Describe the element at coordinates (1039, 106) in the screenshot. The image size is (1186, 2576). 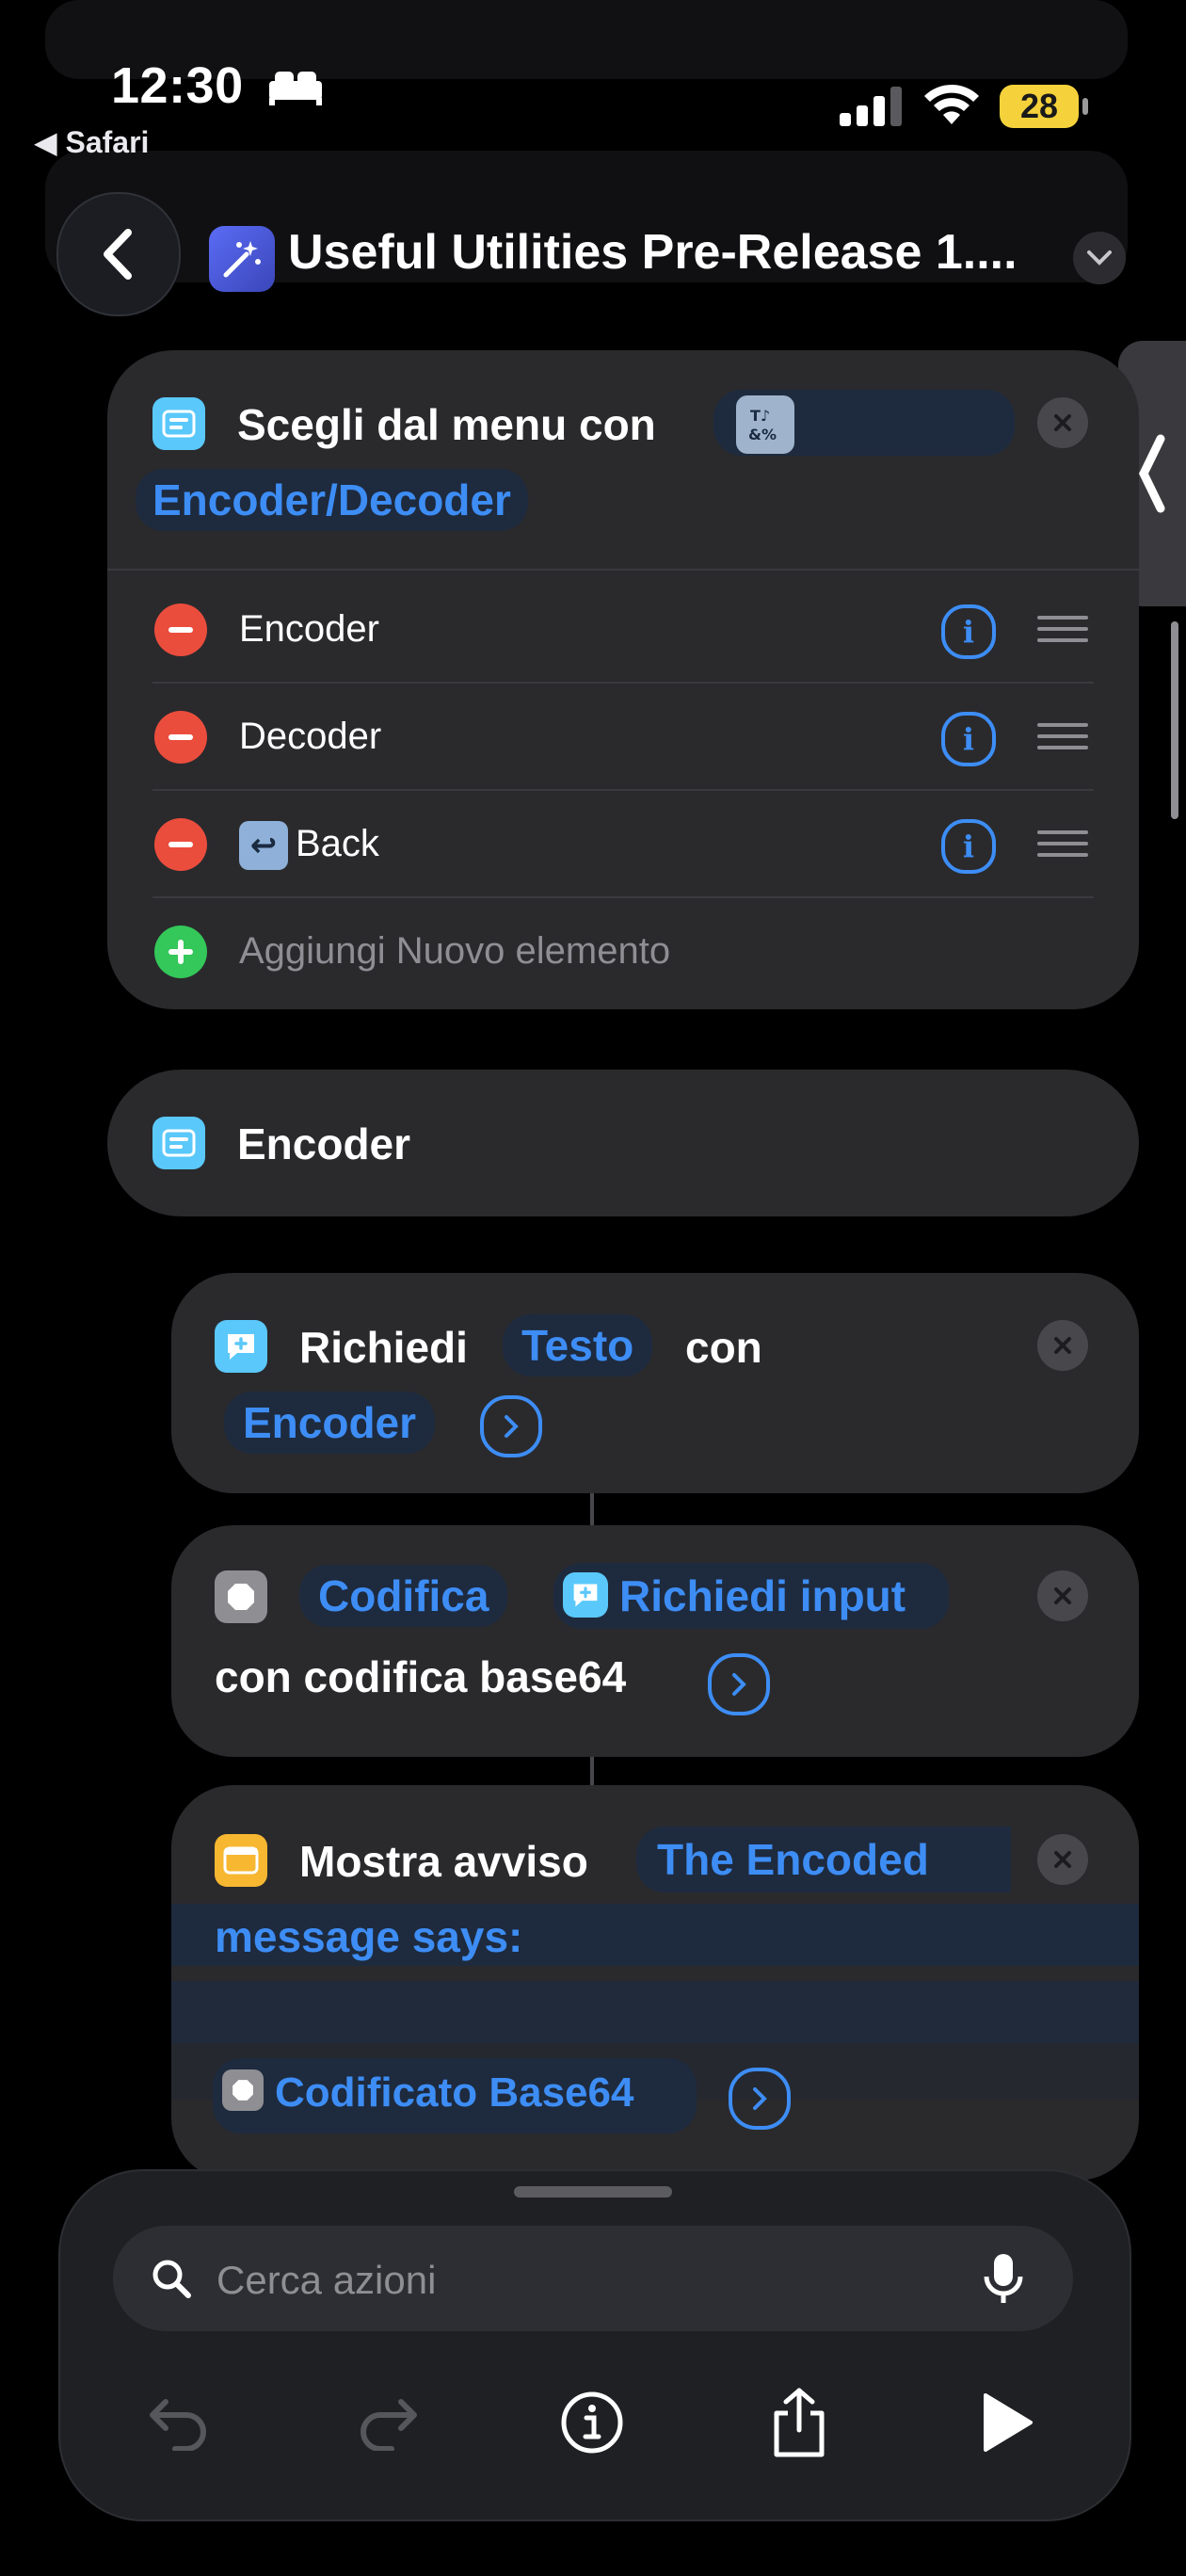
I see `battery-level: 28` at that location.